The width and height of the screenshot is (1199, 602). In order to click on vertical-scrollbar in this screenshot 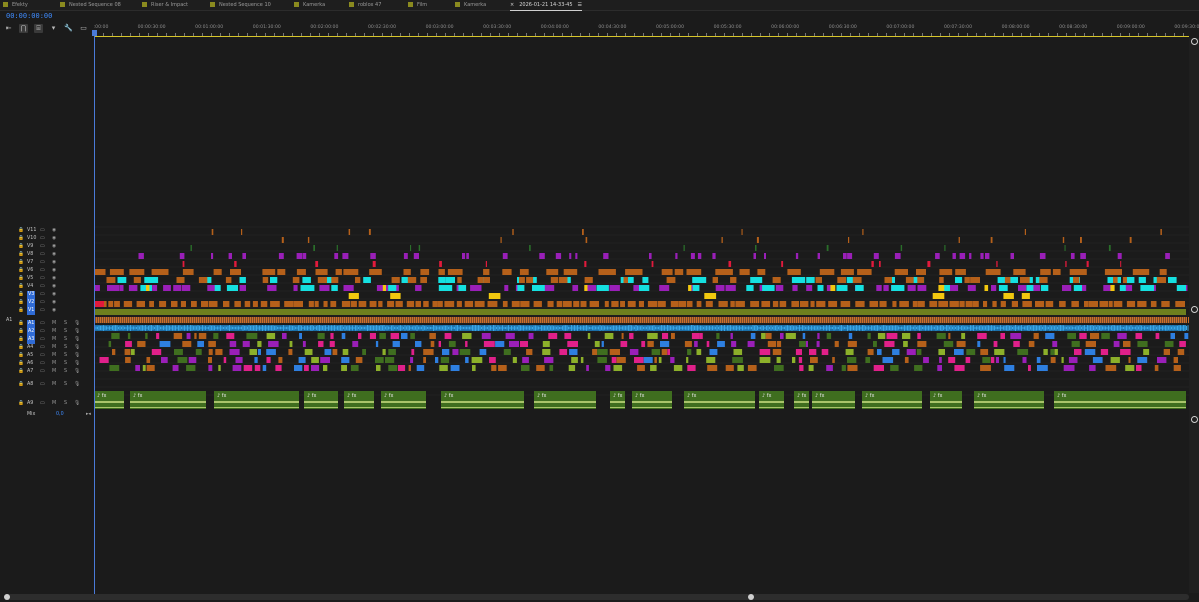, I will do `click(1194, 315)`.